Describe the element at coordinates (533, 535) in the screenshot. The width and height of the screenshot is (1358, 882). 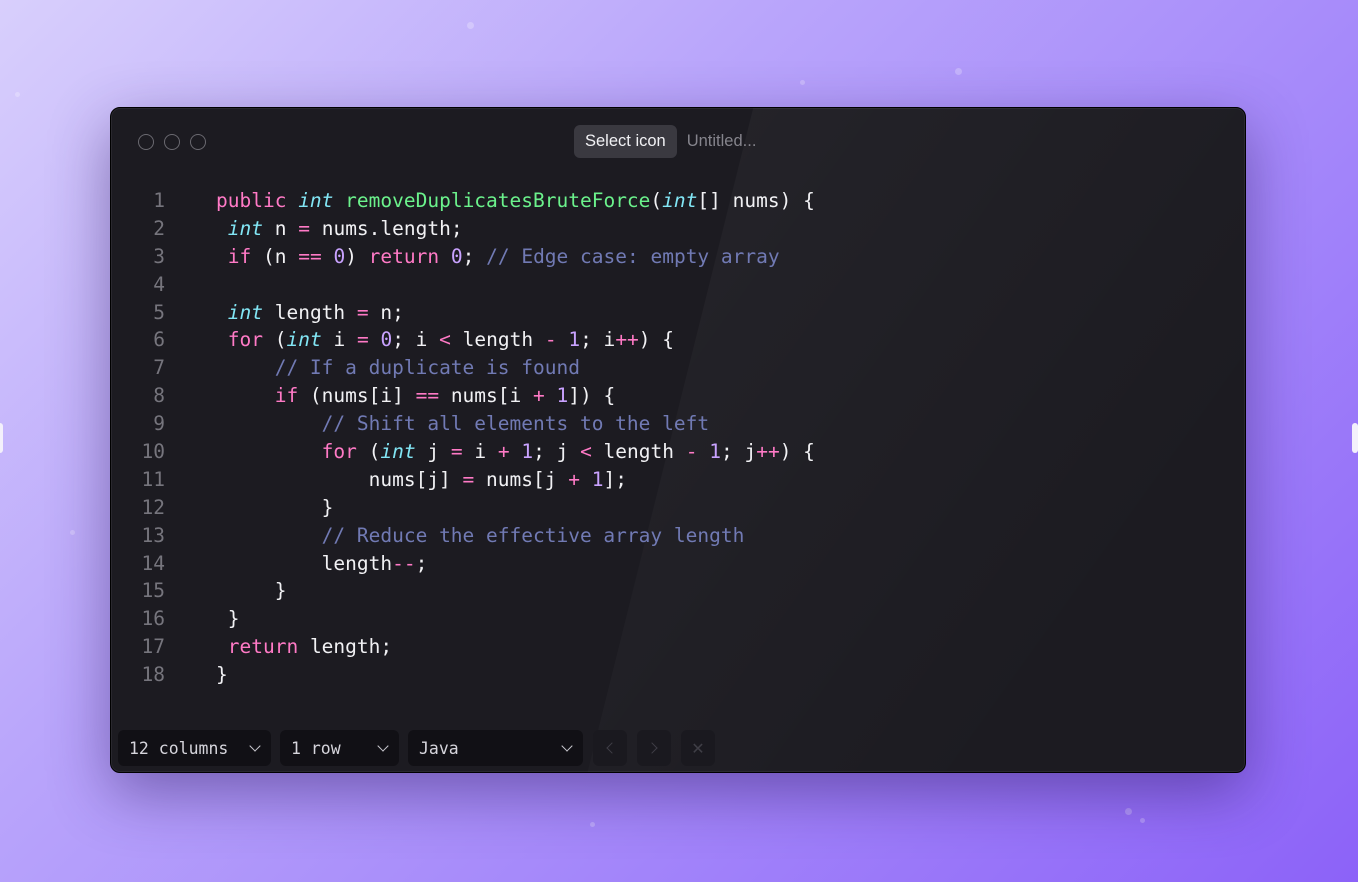
I see `code-text: // Reduce the effective array length` at that location.